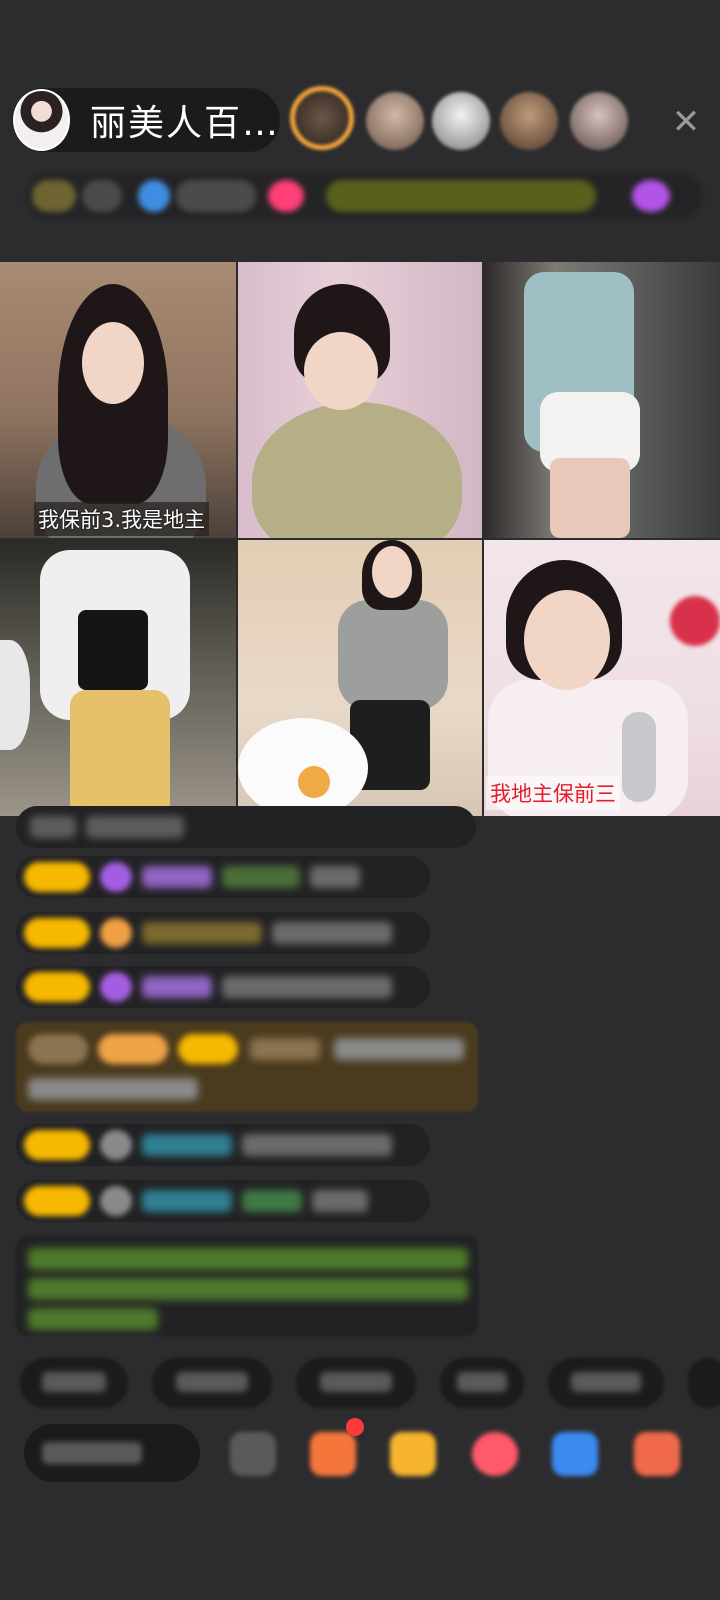 Image resolution: width=720 pixels, height=1600 pixels. Describe the element at coordinates (54, 196) in the screenshot. I see `room-badge` at that location.